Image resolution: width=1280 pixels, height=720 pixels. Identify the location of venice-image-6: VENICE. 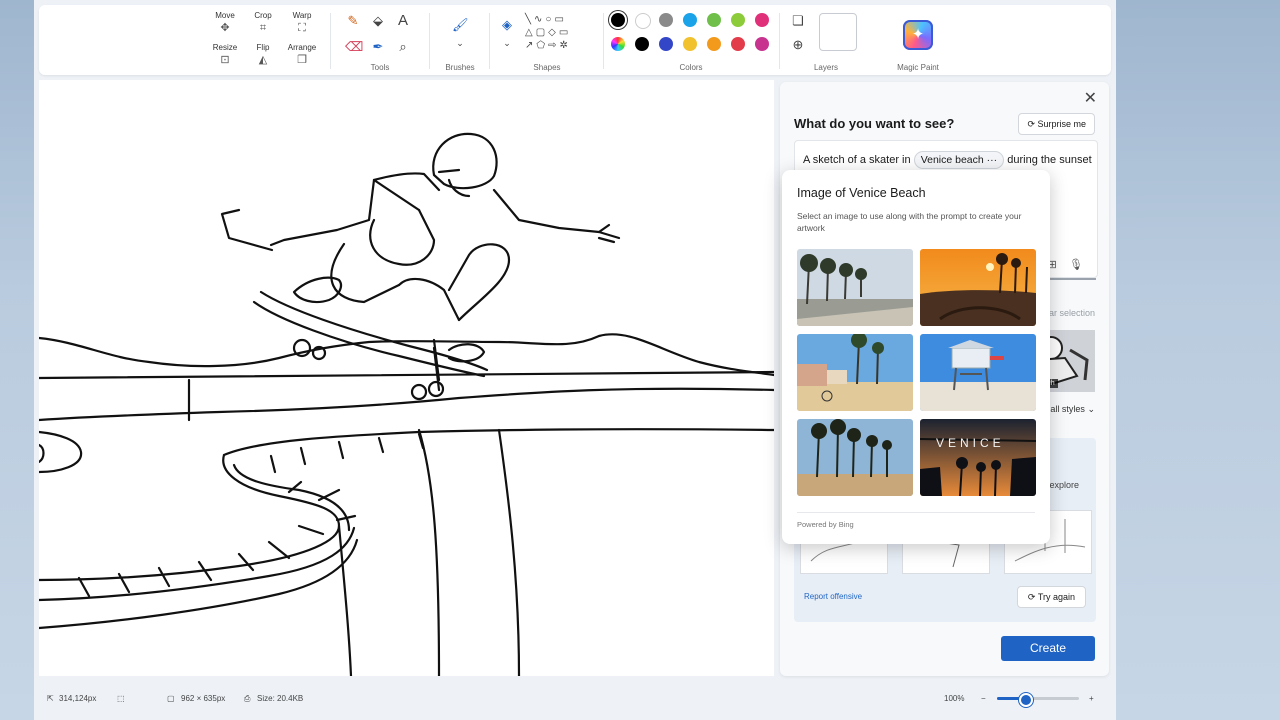
(978, 457).